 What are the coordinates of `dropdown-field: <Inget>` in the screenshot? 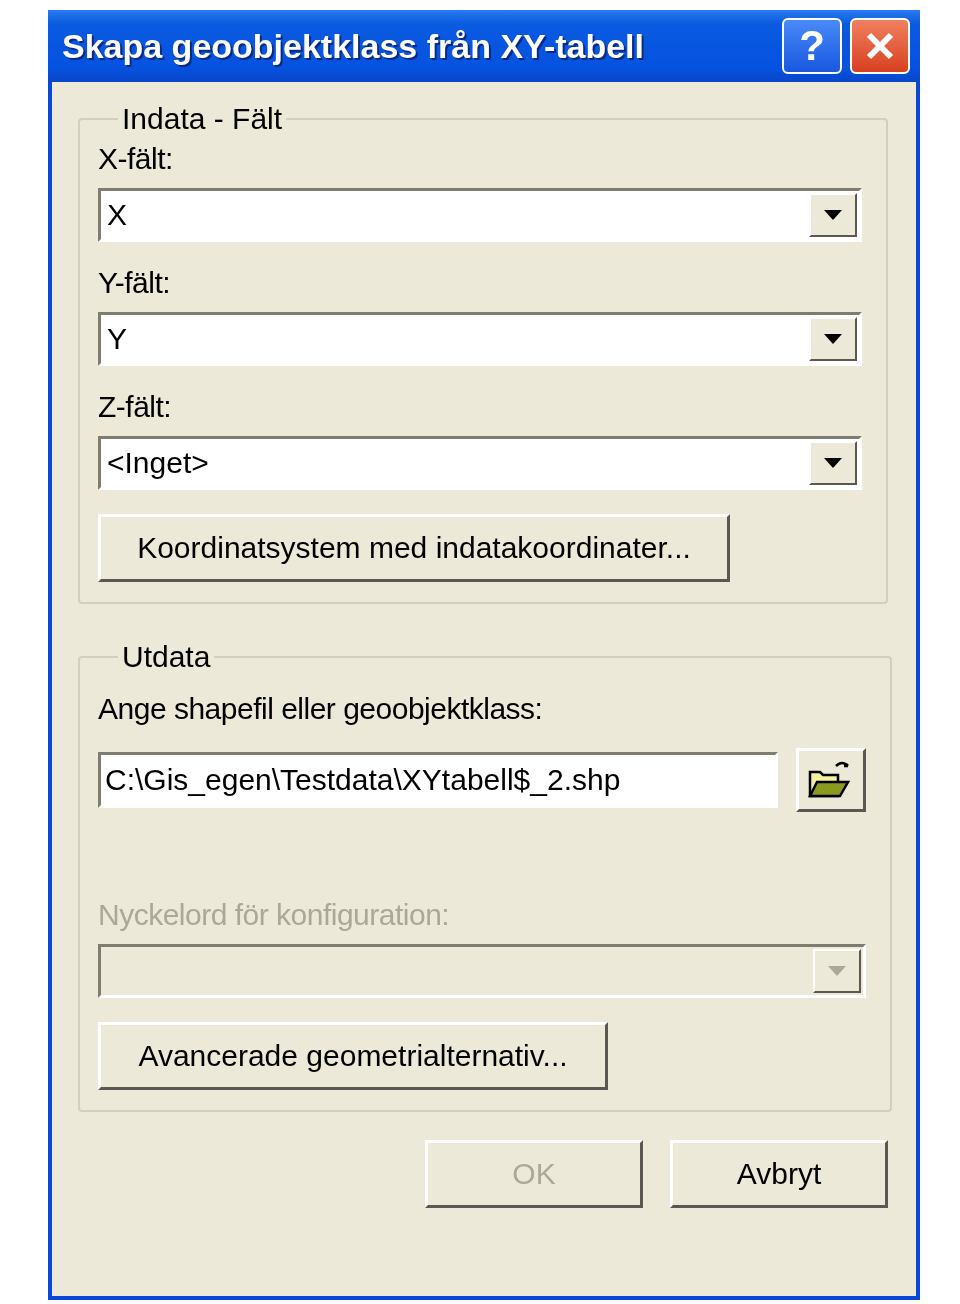 It's located at (480, 463).